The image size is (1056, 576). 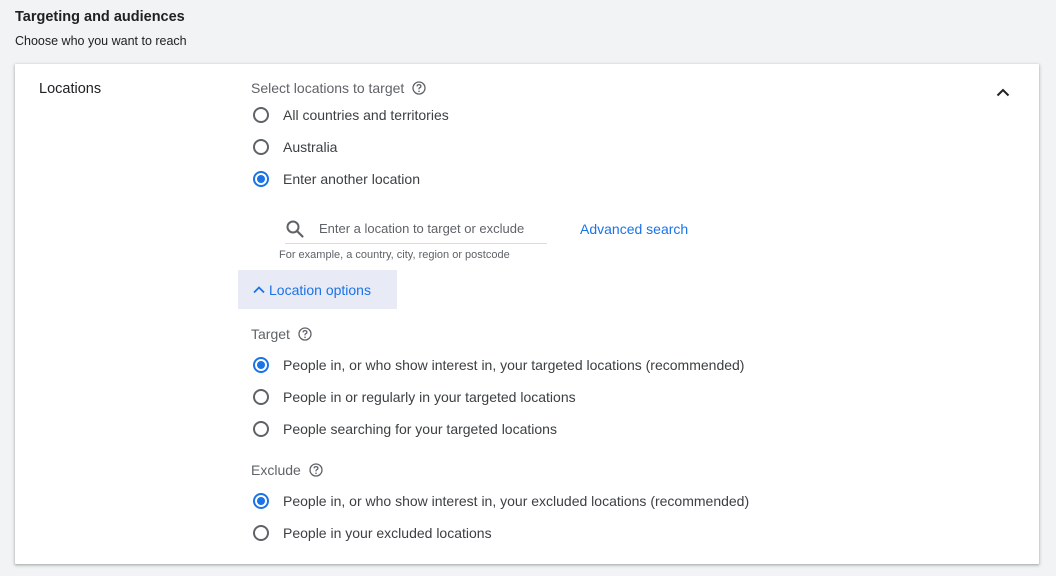 What do you see at coordinates (351, 179) in the screenshot?
I see `radio-label: Enter another location` at bounding box center [351, 179].